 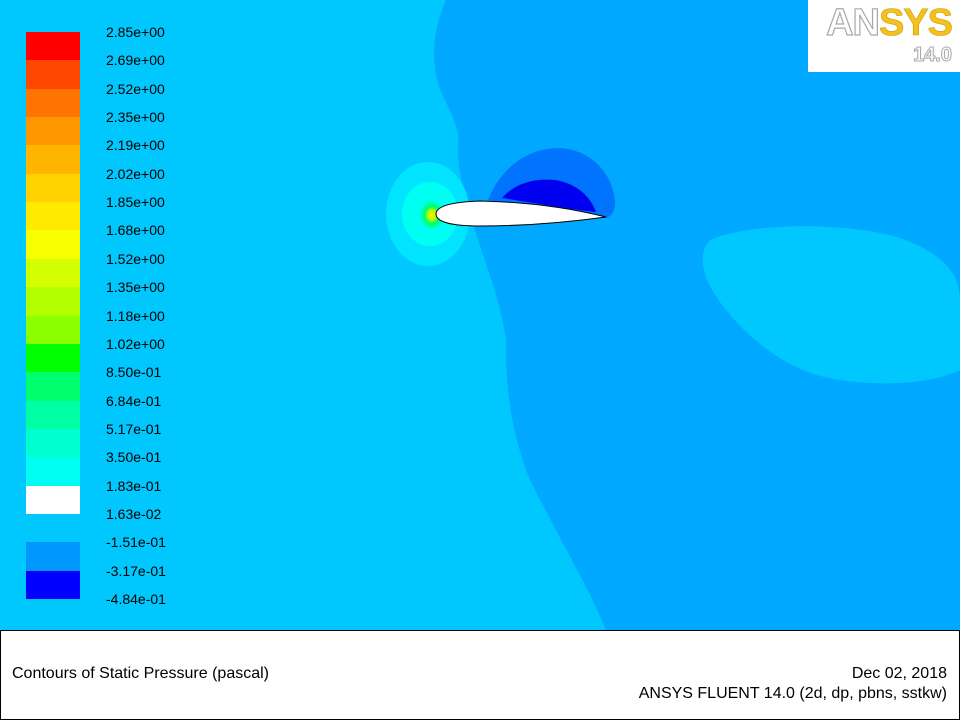 I want to click on ansys-logo: ANSYS 14.0, so click(x=884, y=36).